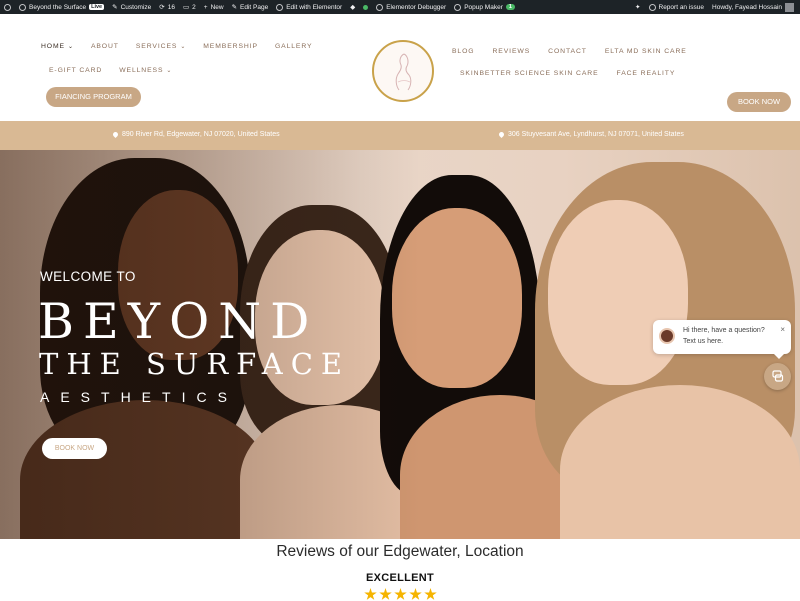  I want to click on nav-item-services: Services ⌄, so click(161, 47).